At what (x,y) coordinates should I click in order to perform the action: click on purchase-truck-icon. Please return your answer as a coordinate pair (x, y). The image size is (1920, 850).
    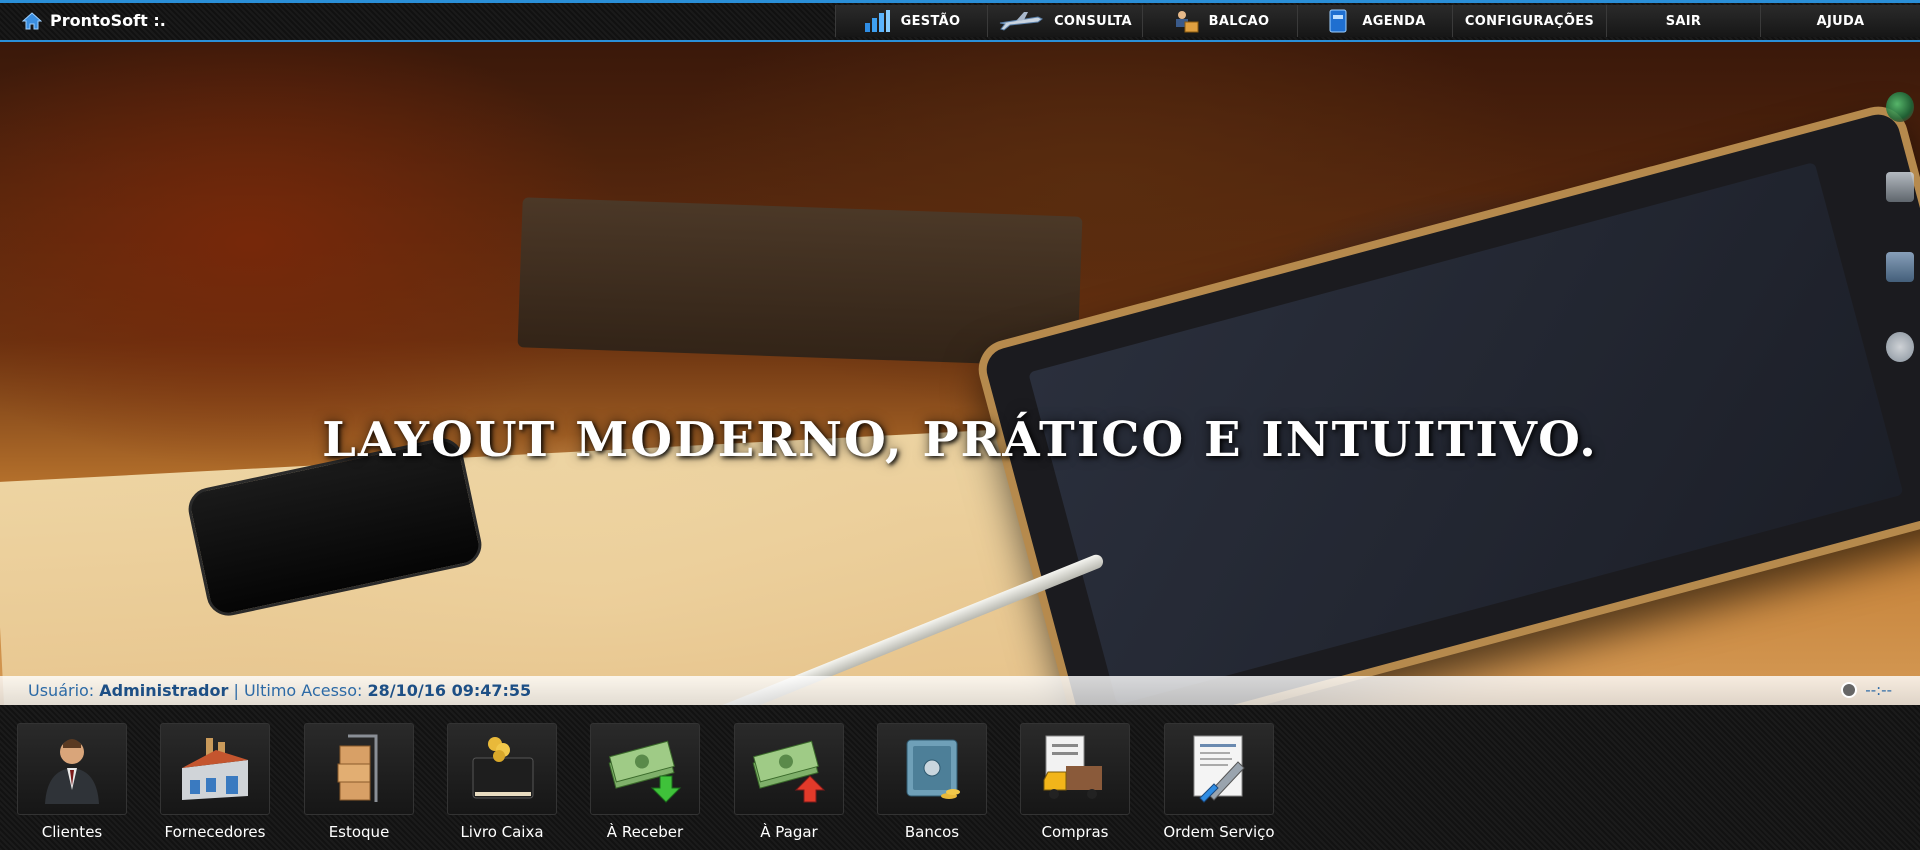
    Looking at the image, I should click on (1072, 767).